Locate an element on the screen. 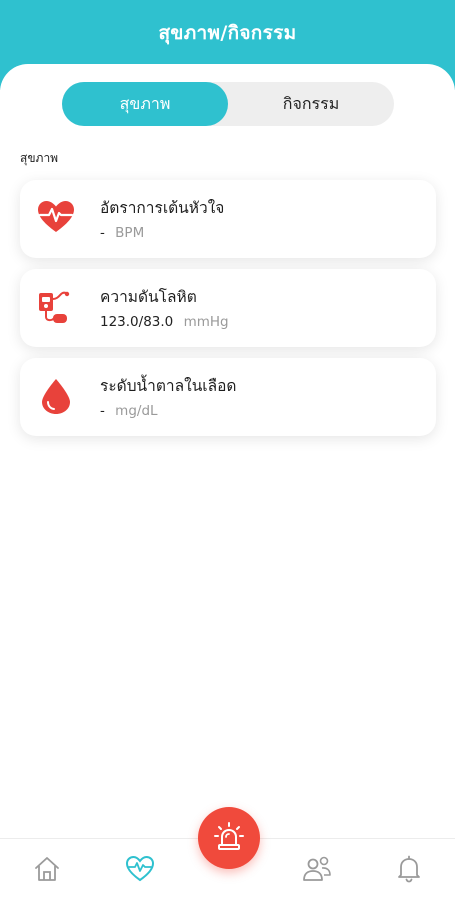  siren-icon is located at coordinates (229, 836).